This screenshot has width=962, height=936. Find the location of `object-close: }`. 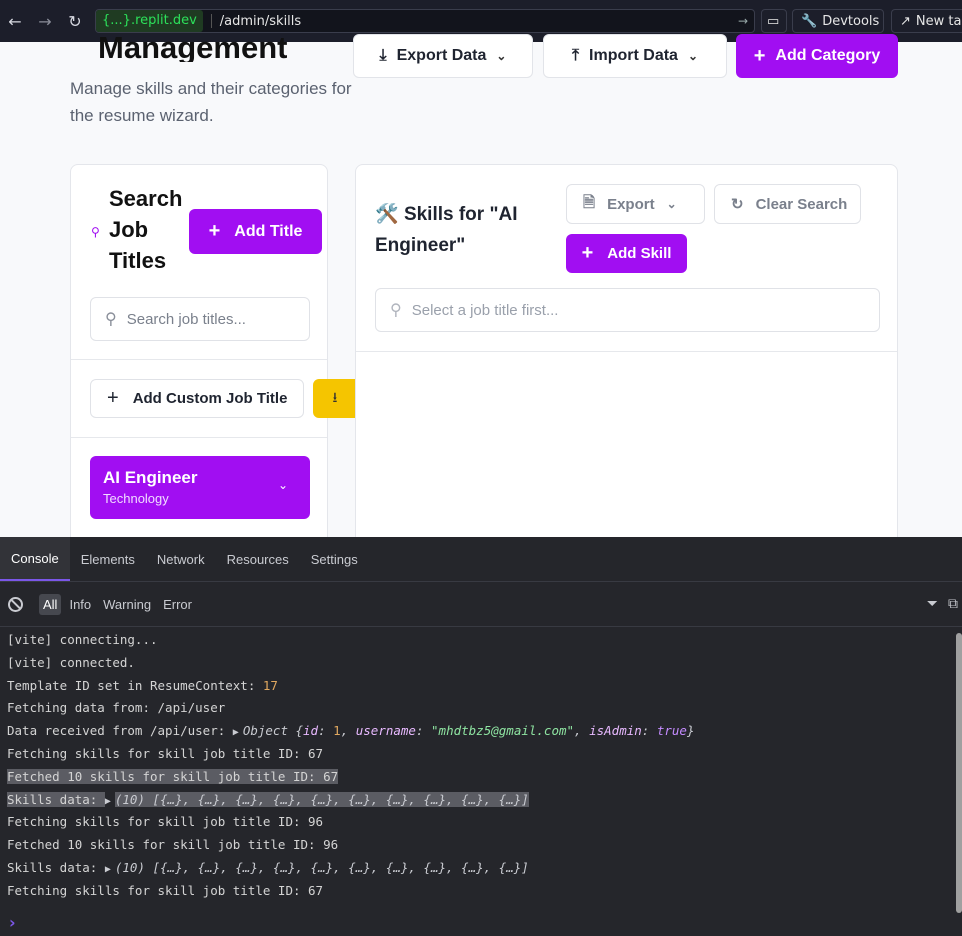

object-close: } is located at coordinates (690, 731).